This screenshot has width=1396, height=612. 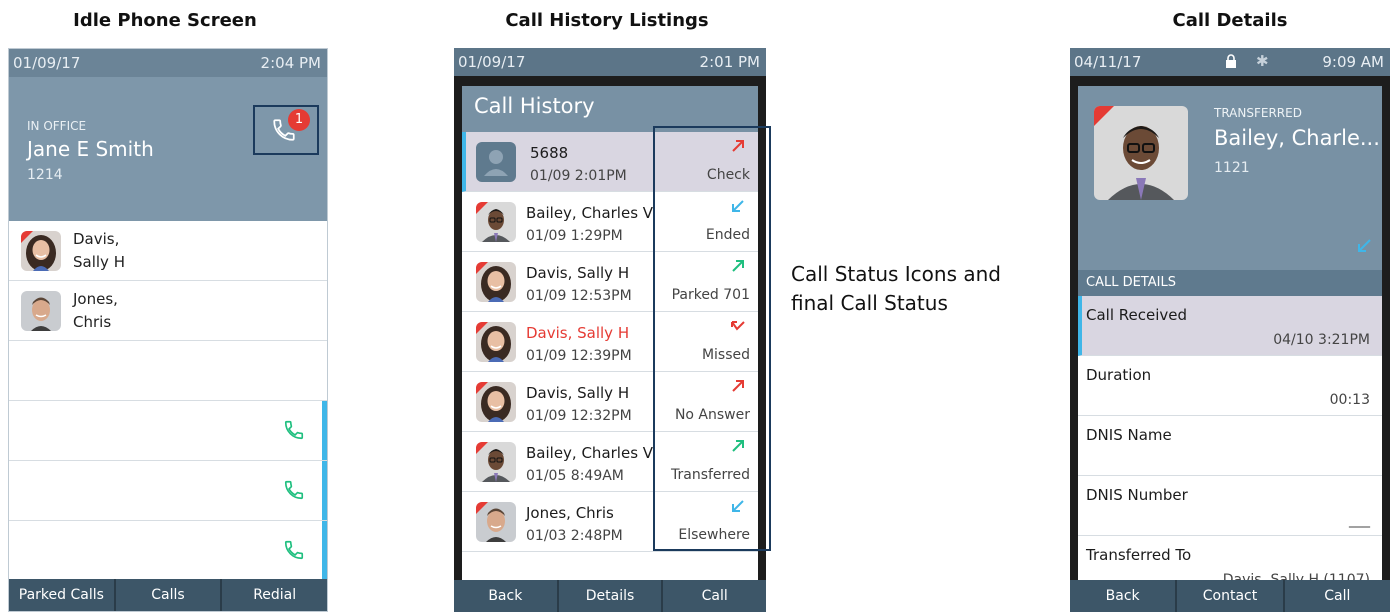 What do you see at coordinates (712, 338) in the screenshot?
I see `call-status-highlight` at bounding box center [712, 338].